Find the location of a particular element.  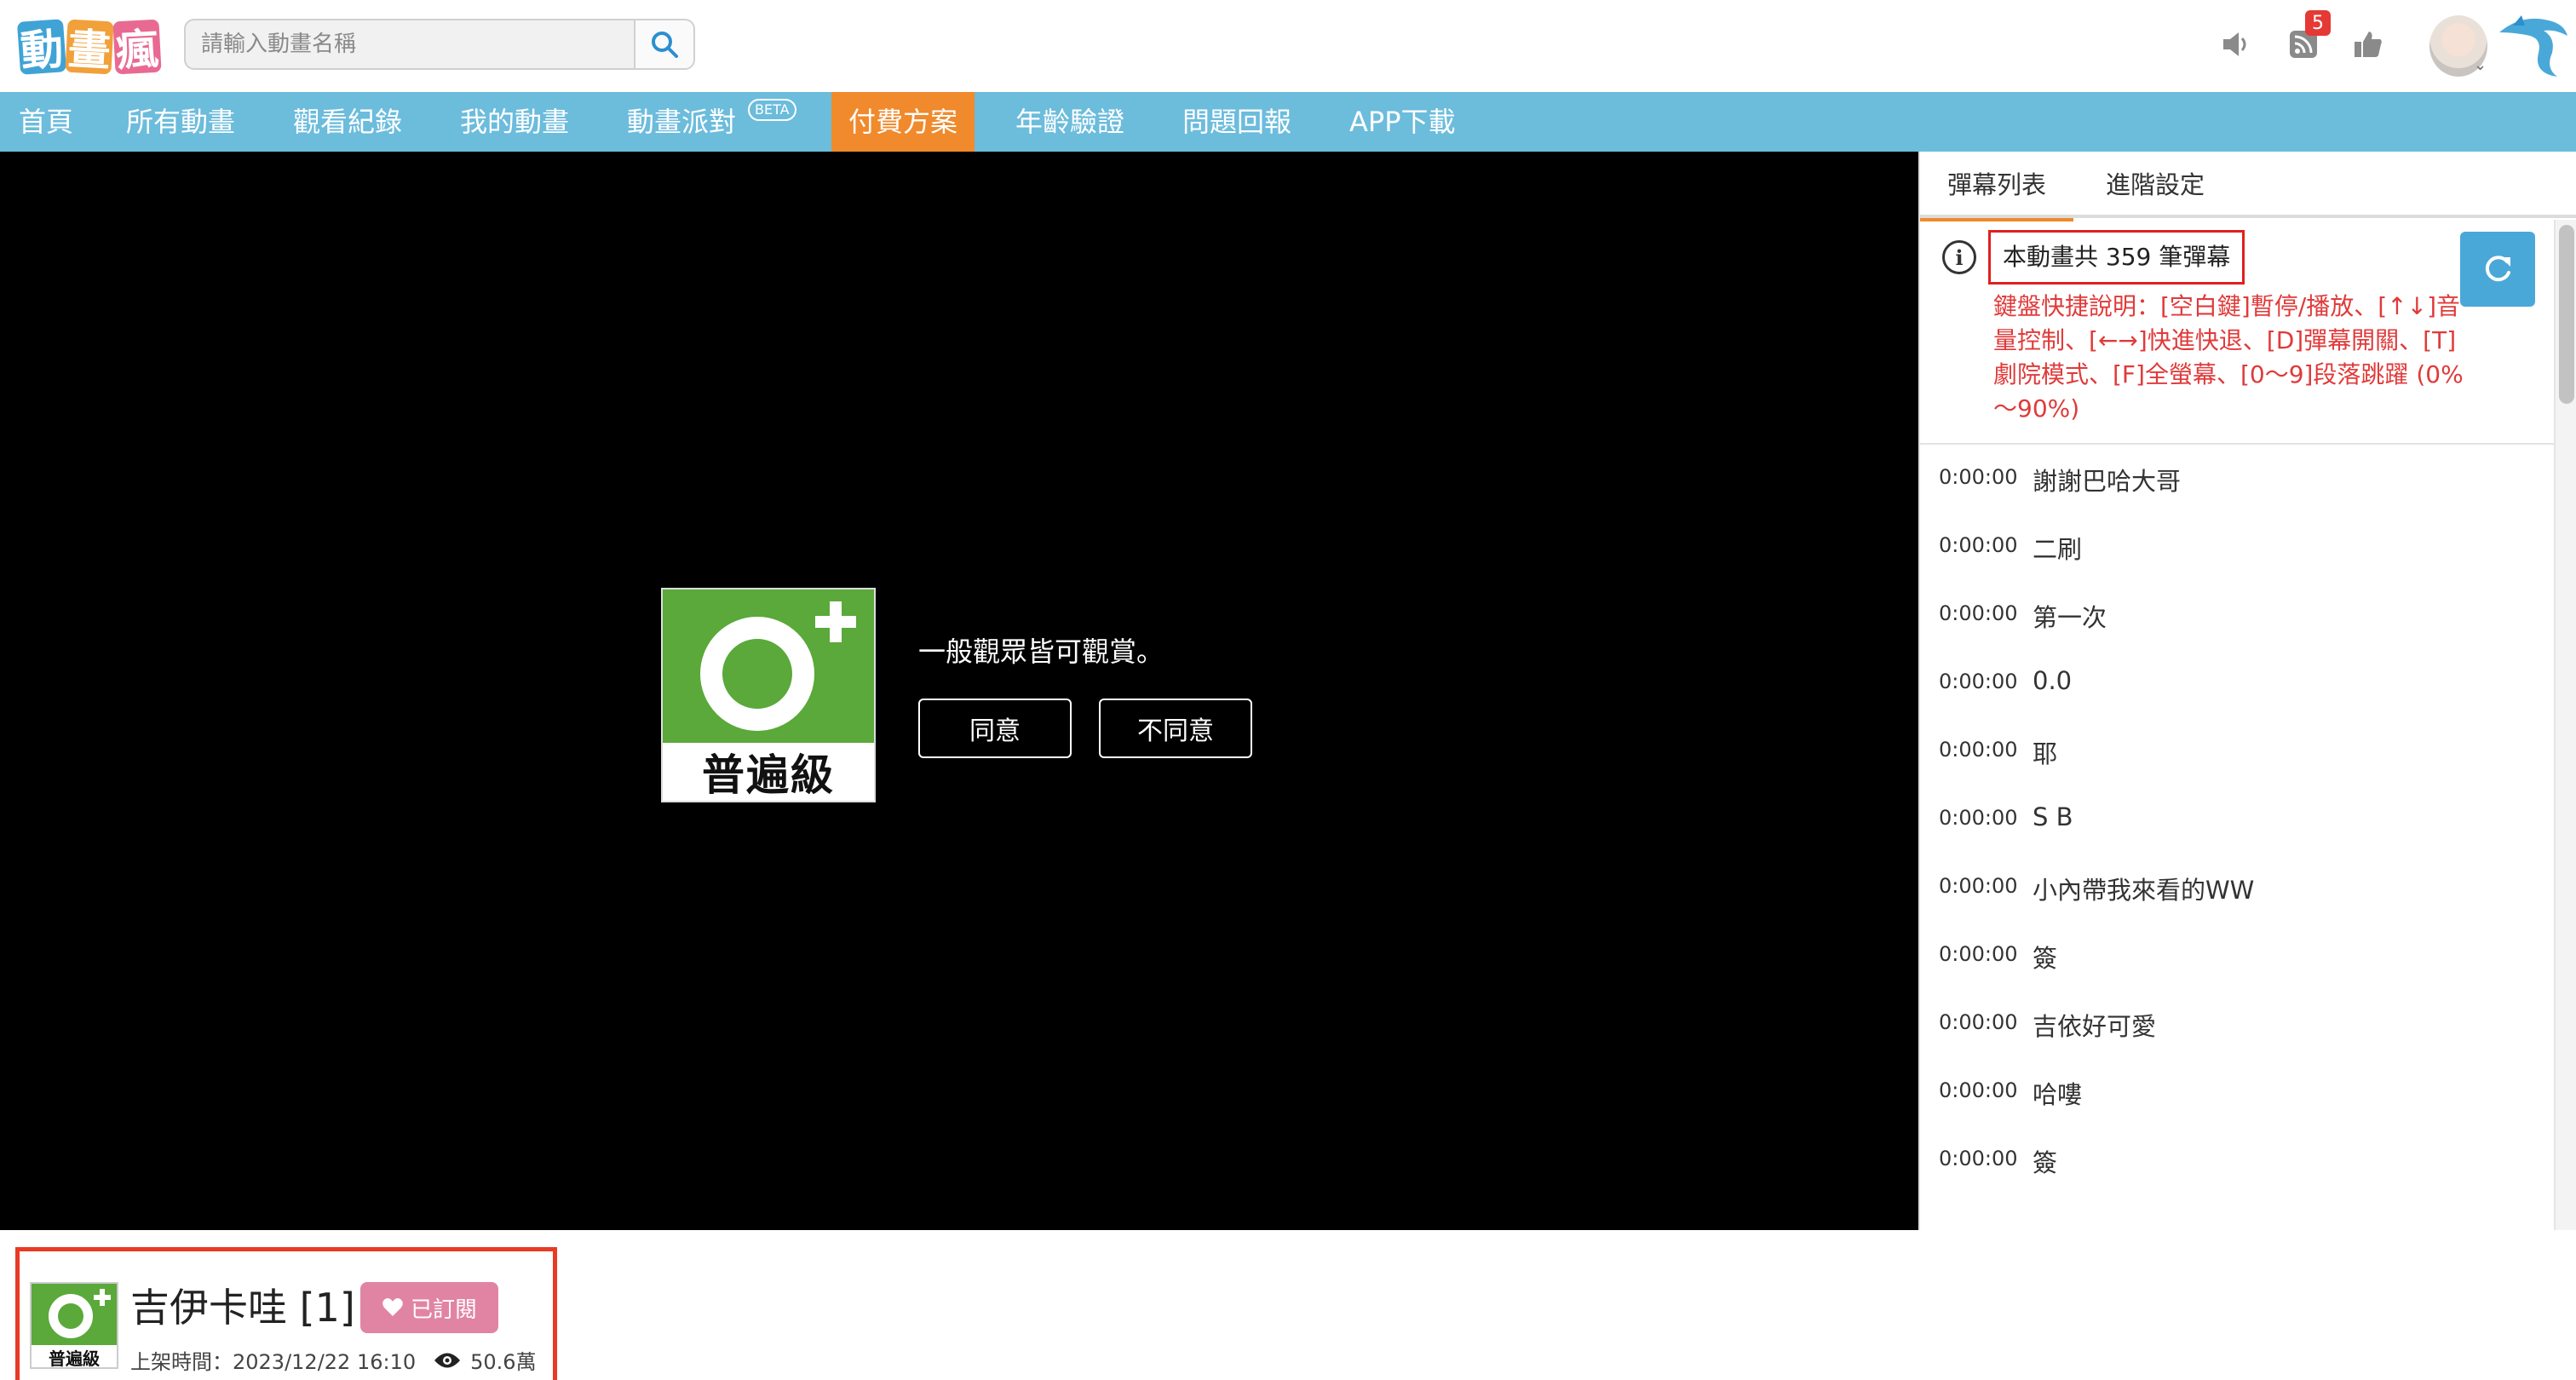

video-title: 吉伊卡哇 [1] is located at coordinates (243, 1308).